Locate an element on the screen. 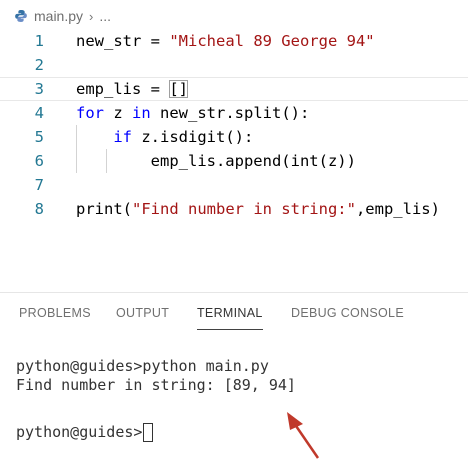 The height and width of the screenshot is (465, 468). code-text: if z.isdigit(): is located at coordinates (164, 137).